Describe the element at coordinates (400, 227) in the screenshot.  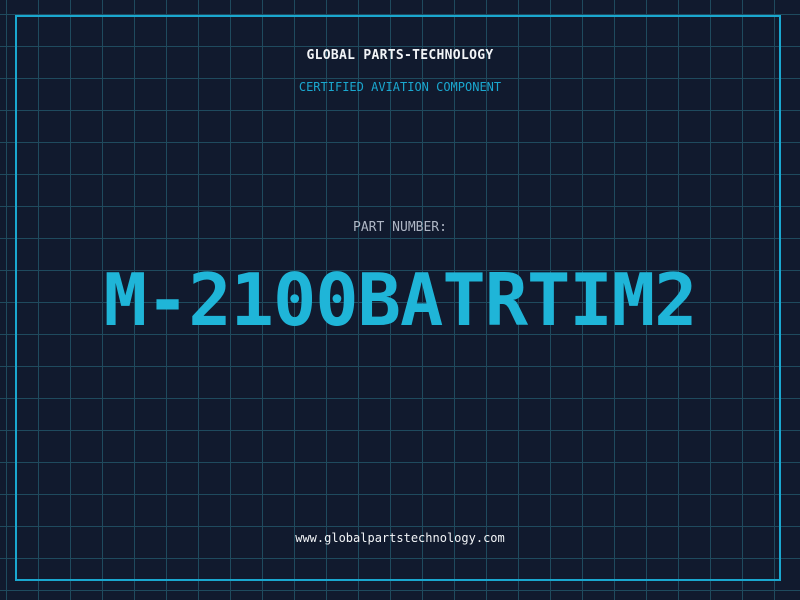
I see `part-number-label: PART NUMBER:` at that location.